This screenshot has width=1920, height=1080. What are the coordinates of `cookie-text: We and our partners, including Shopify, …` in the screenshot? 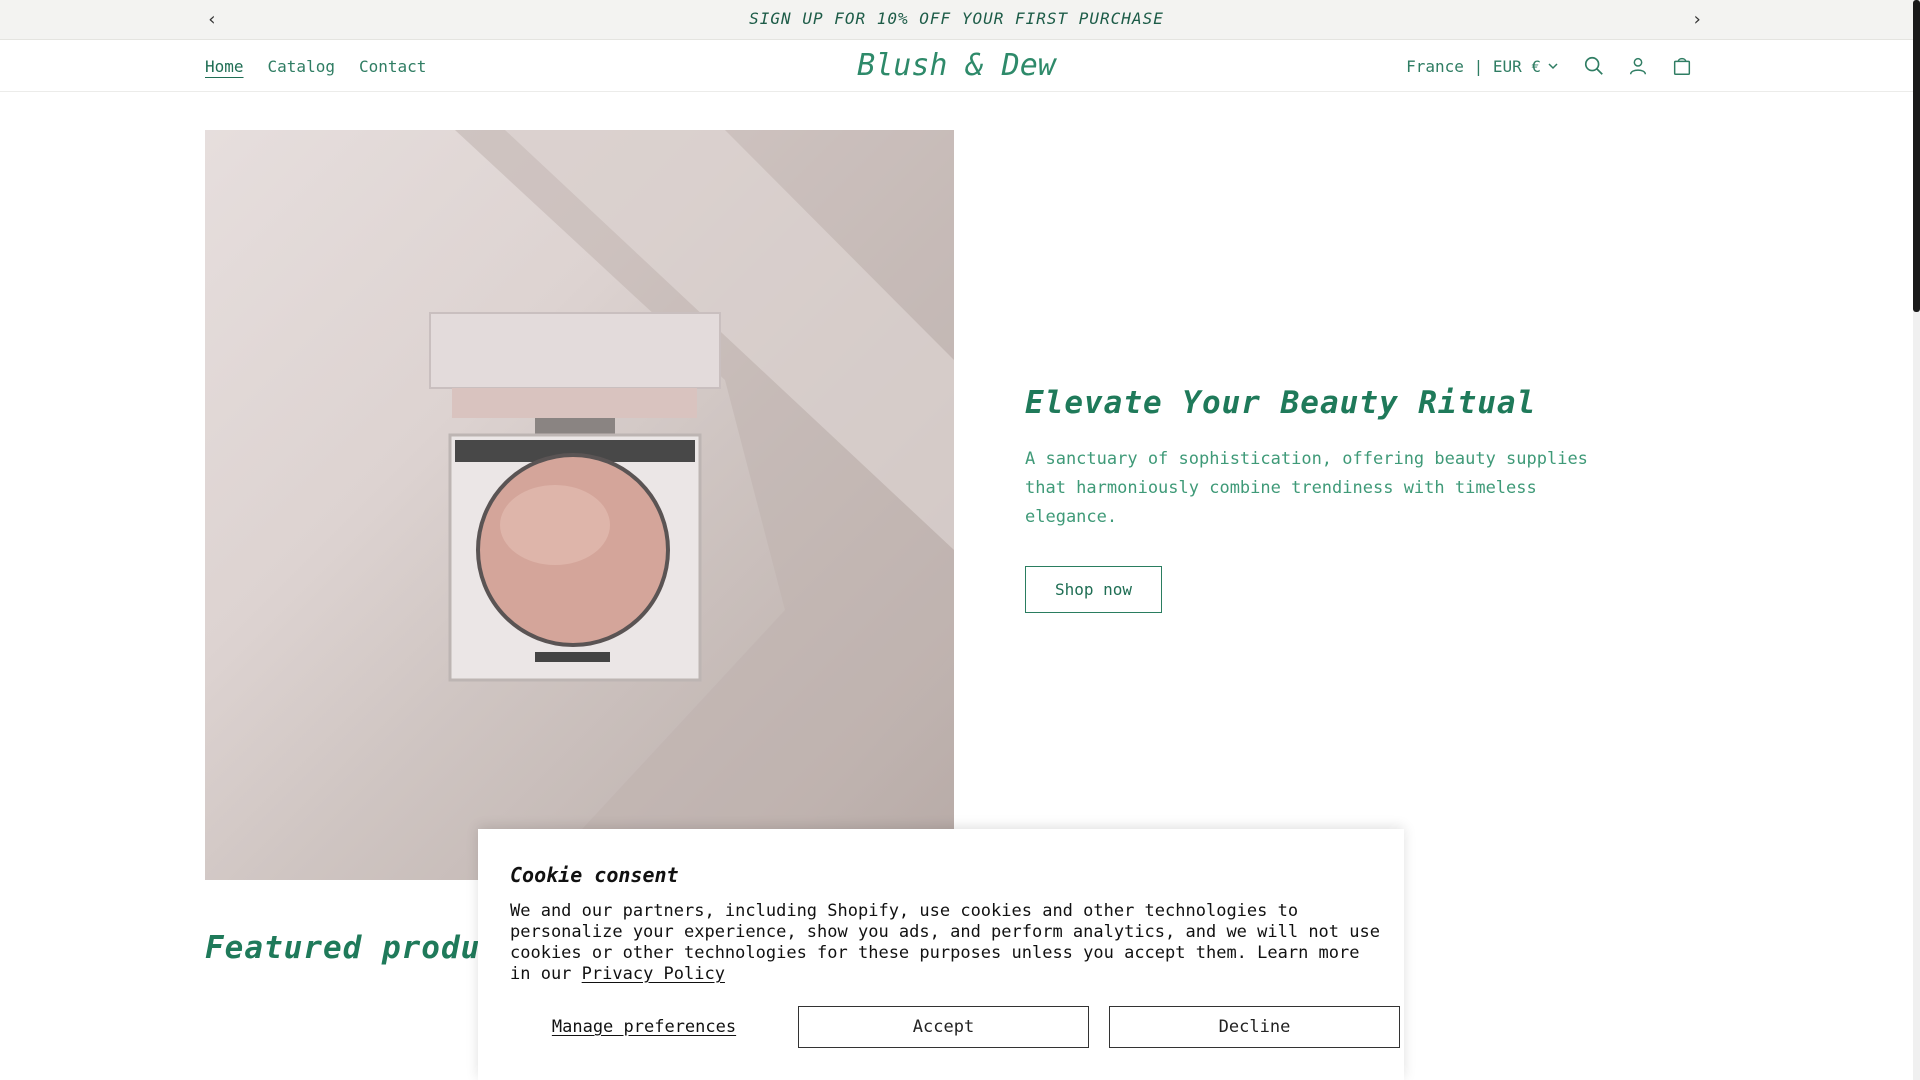 It's located at (945, 943).